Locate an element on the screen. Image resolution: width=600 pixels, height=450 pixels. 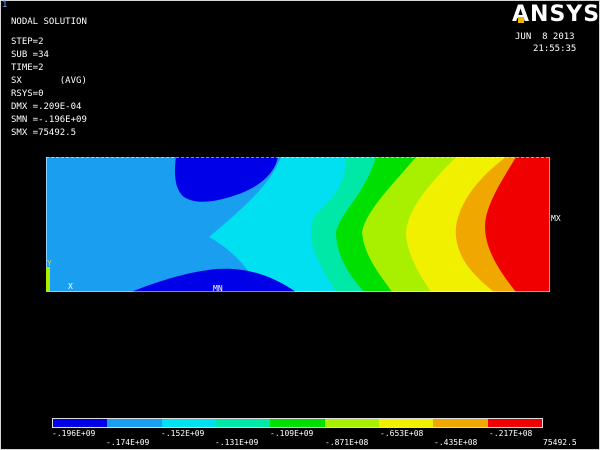
ansys-logo-text: ANSYS is located at coordinates (556, 14).